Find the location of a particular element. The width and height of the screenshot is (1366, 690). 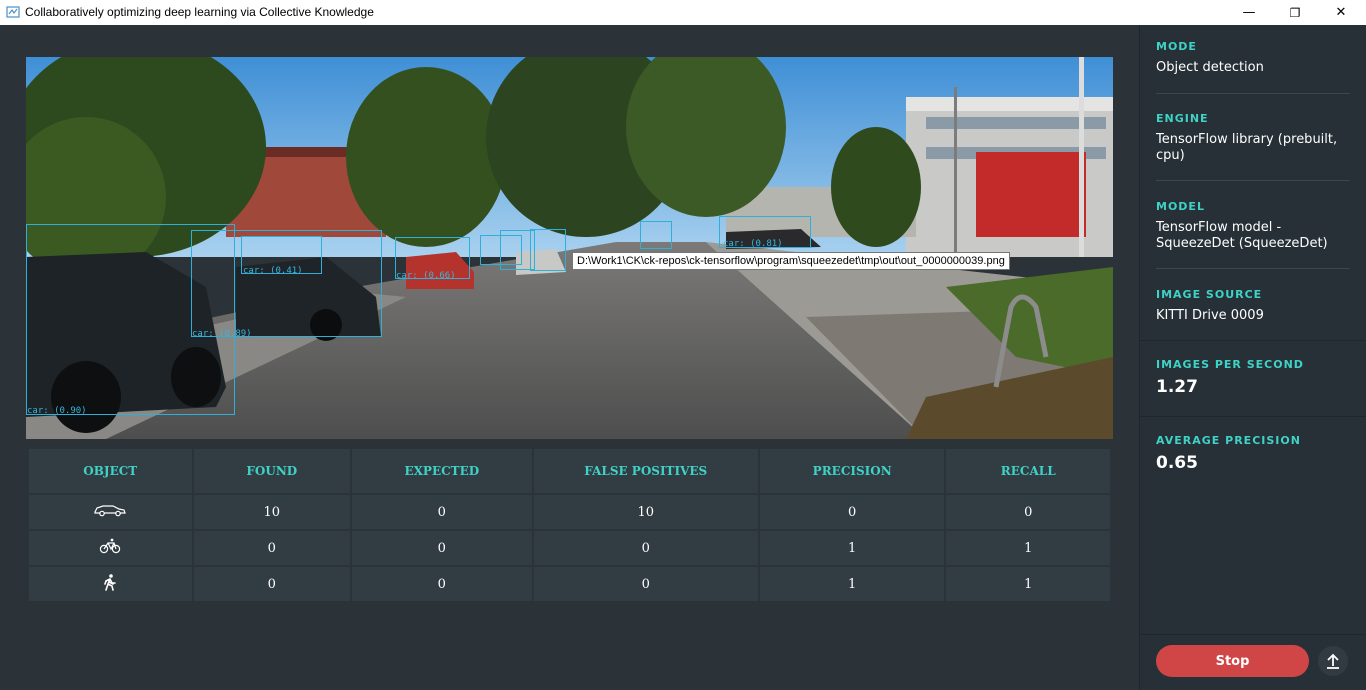

mode-value: Object detection is located at coordinates (1210, 67).